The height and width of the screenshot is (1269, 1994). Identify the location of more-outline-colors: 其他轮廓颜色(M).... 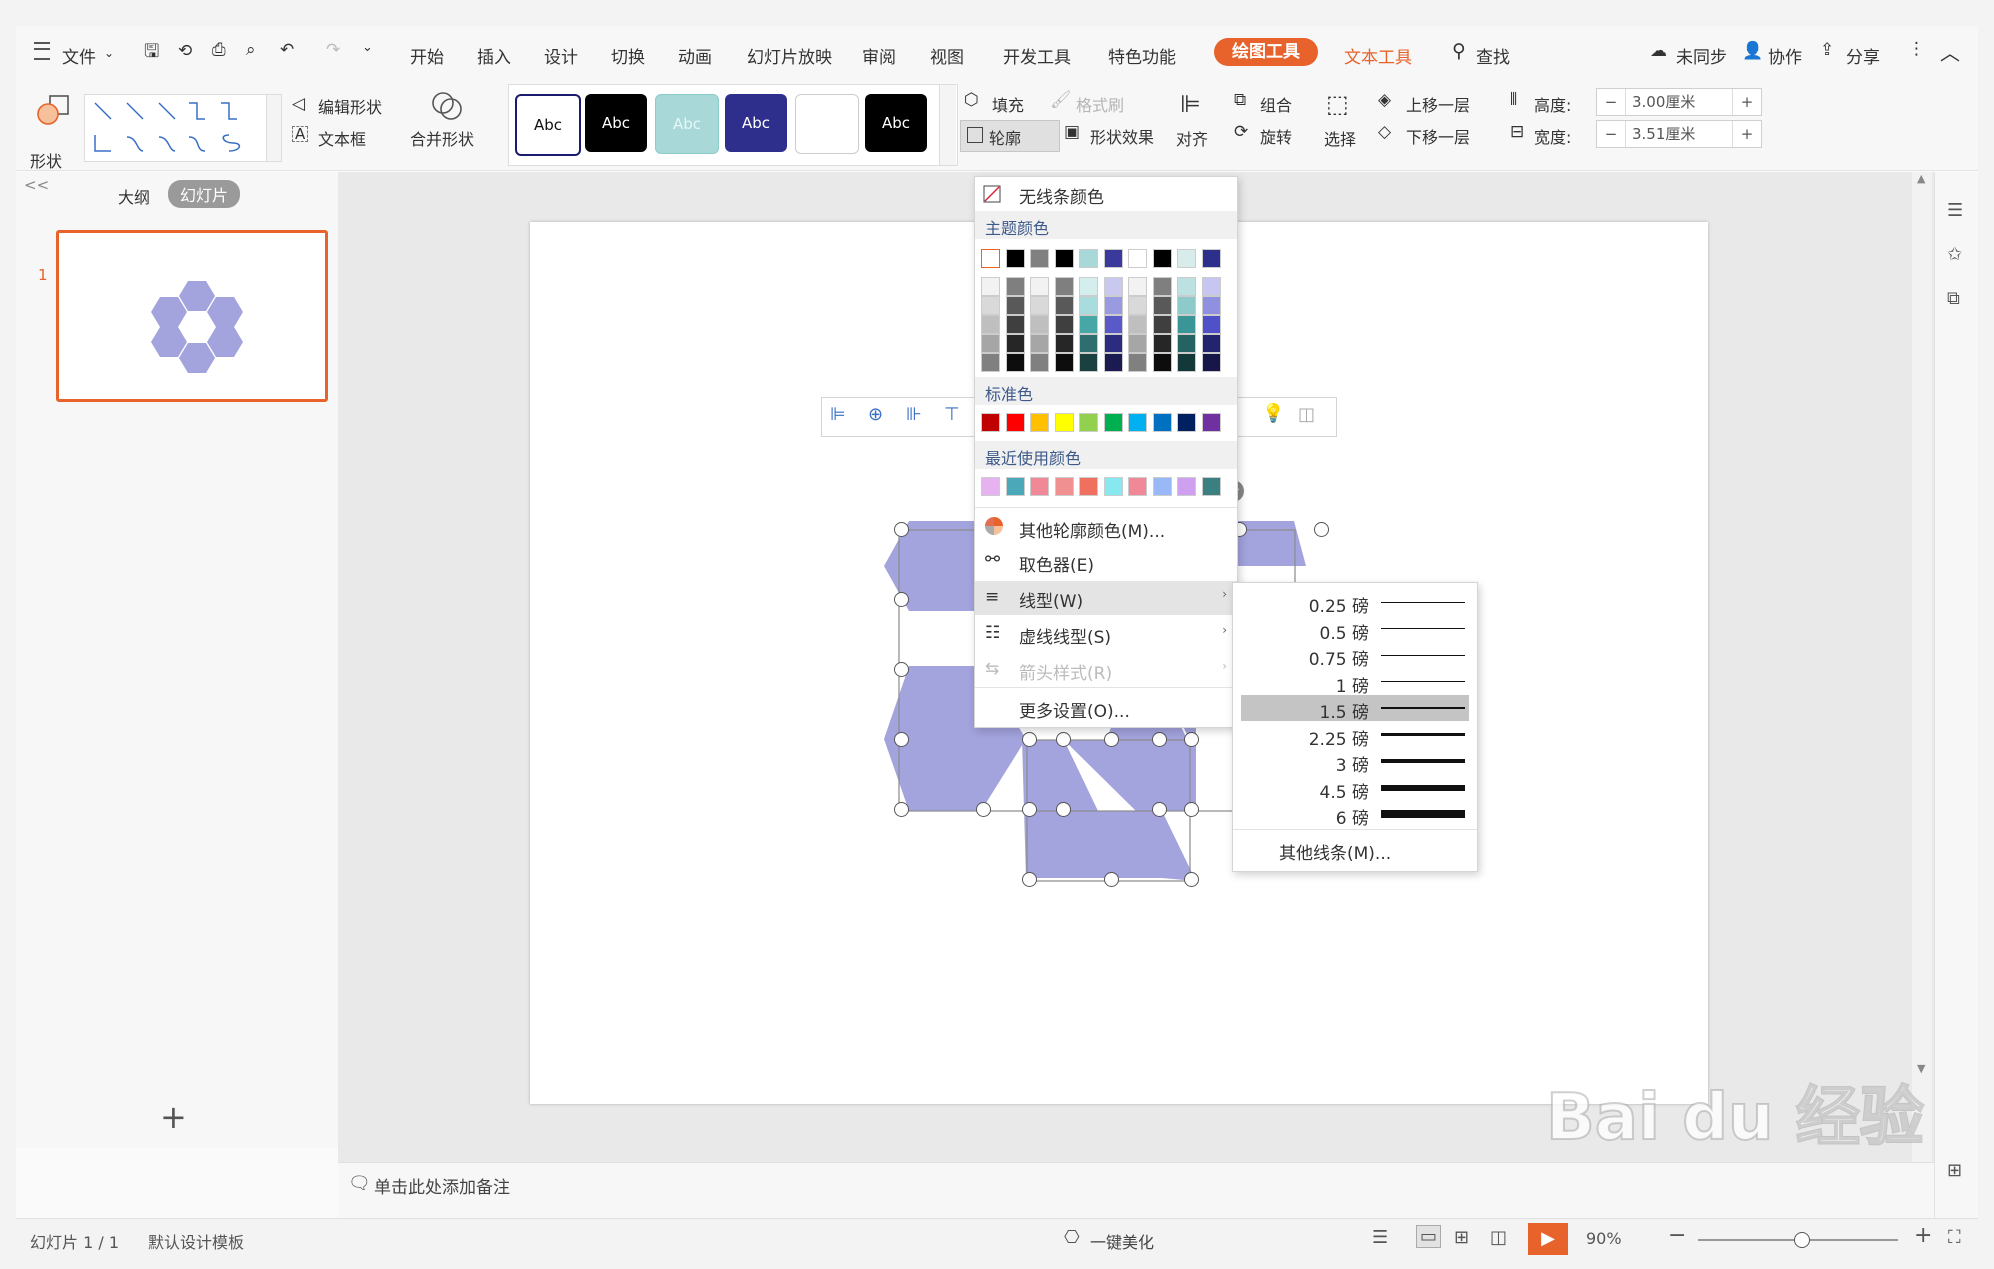
(1106, 528).